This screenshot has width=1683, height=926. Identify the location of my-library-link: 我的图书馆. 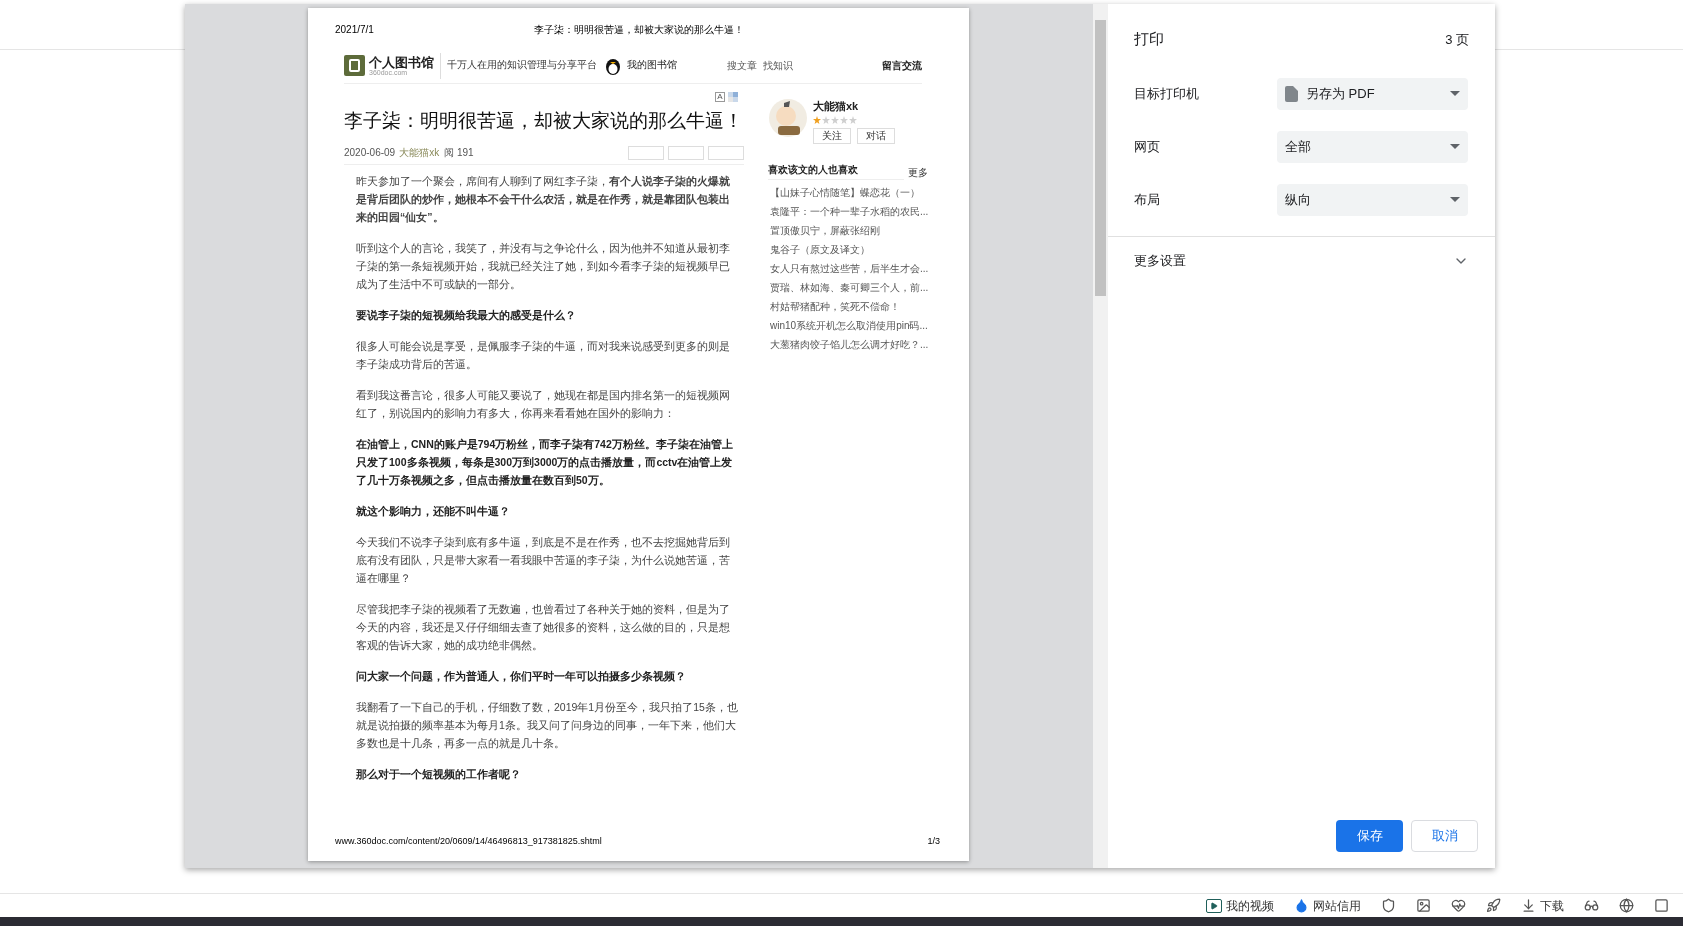
(652, 65).